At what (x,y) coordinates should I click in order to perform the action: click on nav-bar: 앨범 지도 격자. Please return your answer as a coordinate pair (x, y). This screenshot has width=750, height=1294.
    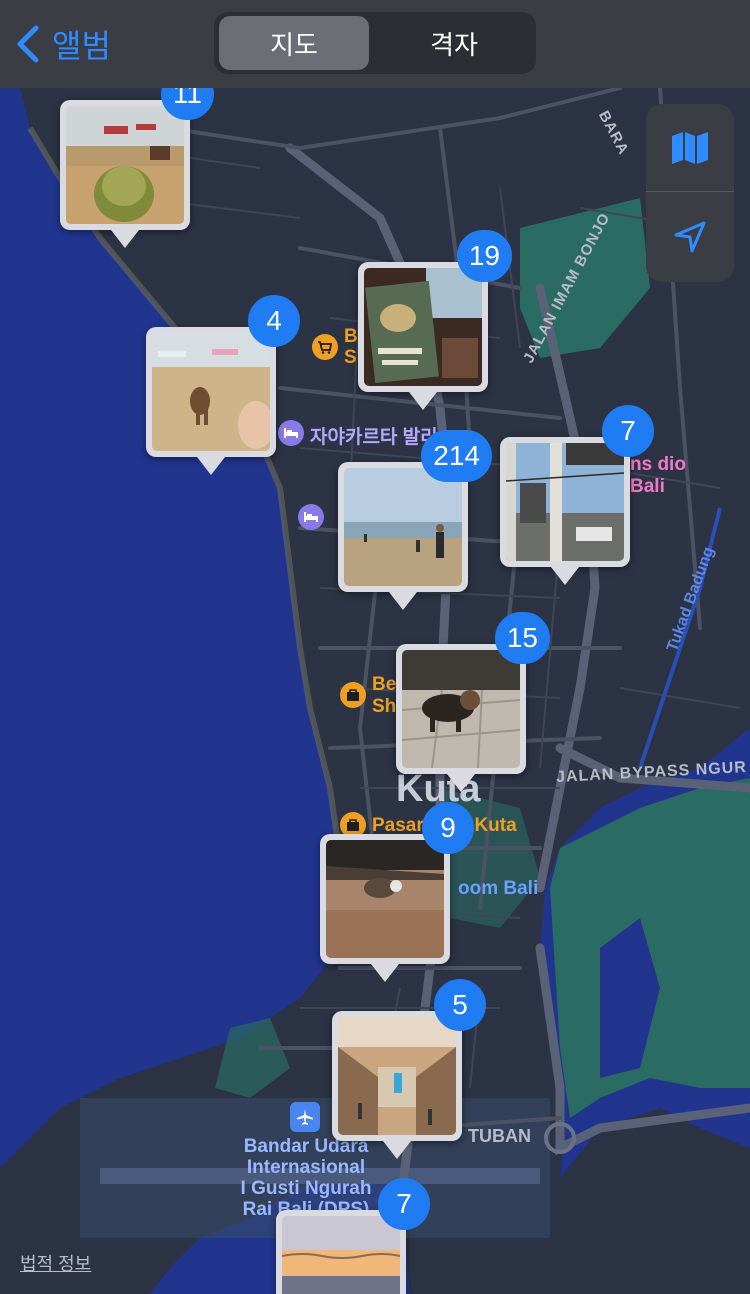
    Looking at the image, I should click on (375, 44).